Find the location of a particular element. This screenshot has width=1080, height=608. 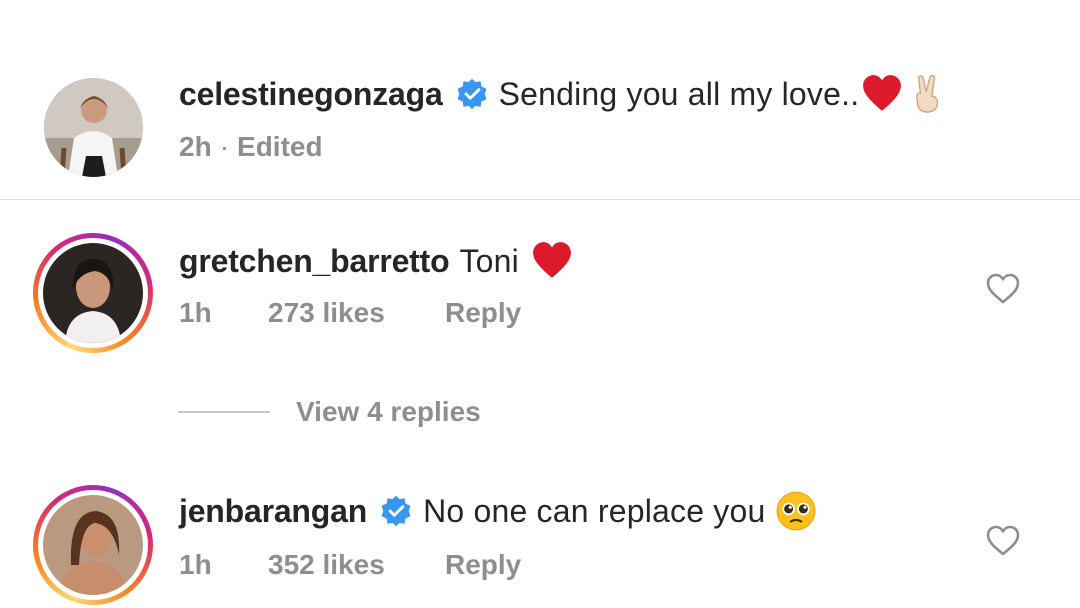

comment-meta: 1h 273 likes Reply is located at coordinates (350, 313).